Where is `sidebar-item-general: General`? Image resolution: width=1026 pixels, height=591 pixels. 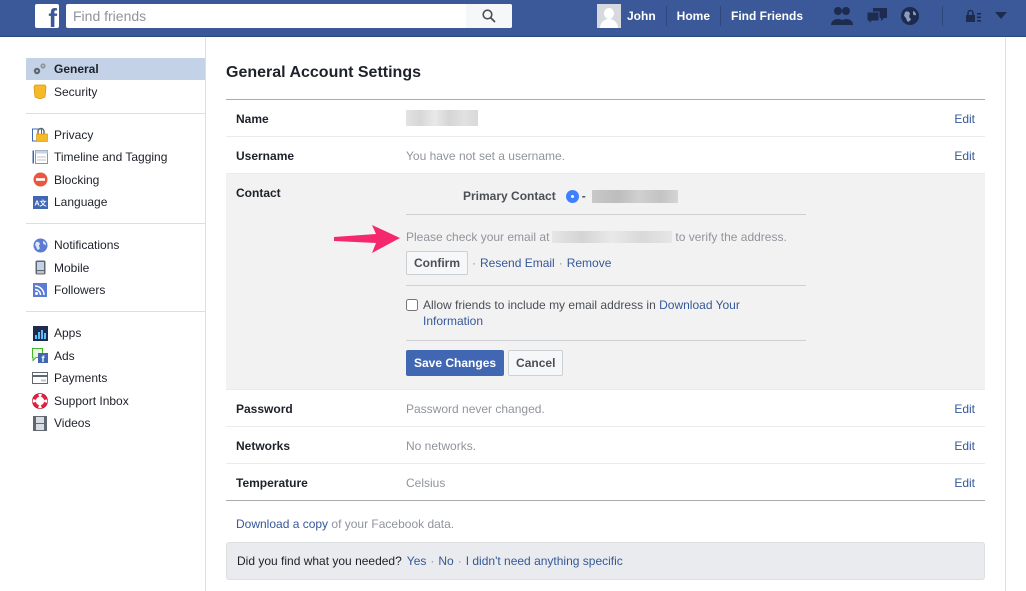 sidebar-item-general: General is located at coordinates (115, 69).